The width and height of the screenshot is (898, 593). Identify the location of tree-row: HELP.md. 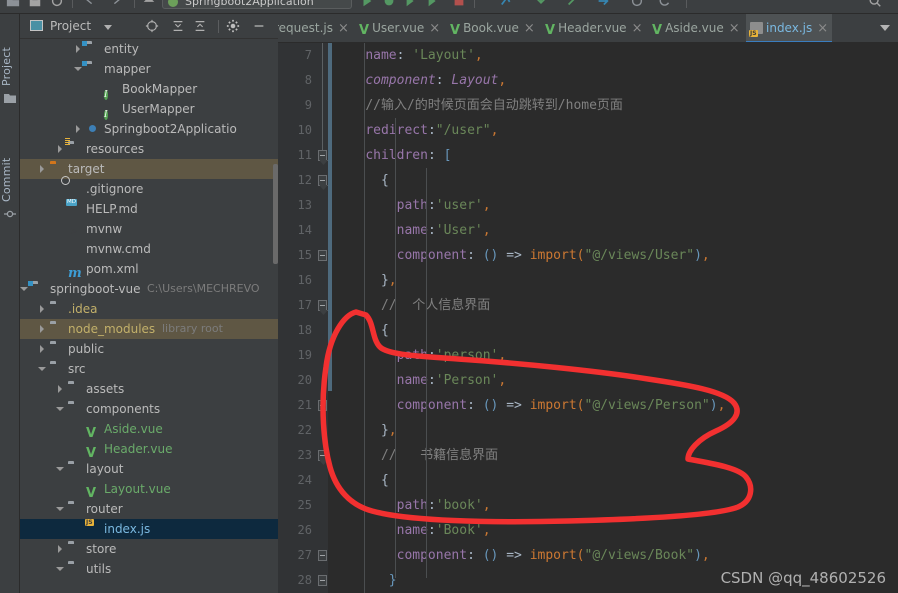
(149, 209).